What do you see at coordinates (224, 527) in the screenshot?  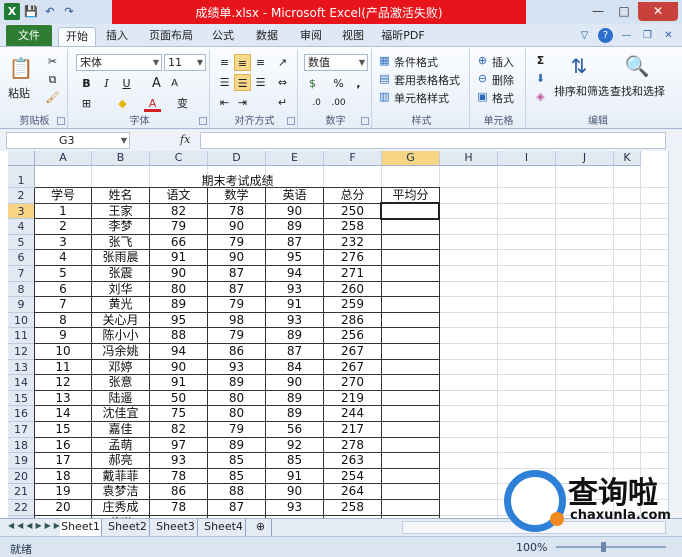 I see `sheet-tab-4: Sheet4` at bounding box center [224, 527].